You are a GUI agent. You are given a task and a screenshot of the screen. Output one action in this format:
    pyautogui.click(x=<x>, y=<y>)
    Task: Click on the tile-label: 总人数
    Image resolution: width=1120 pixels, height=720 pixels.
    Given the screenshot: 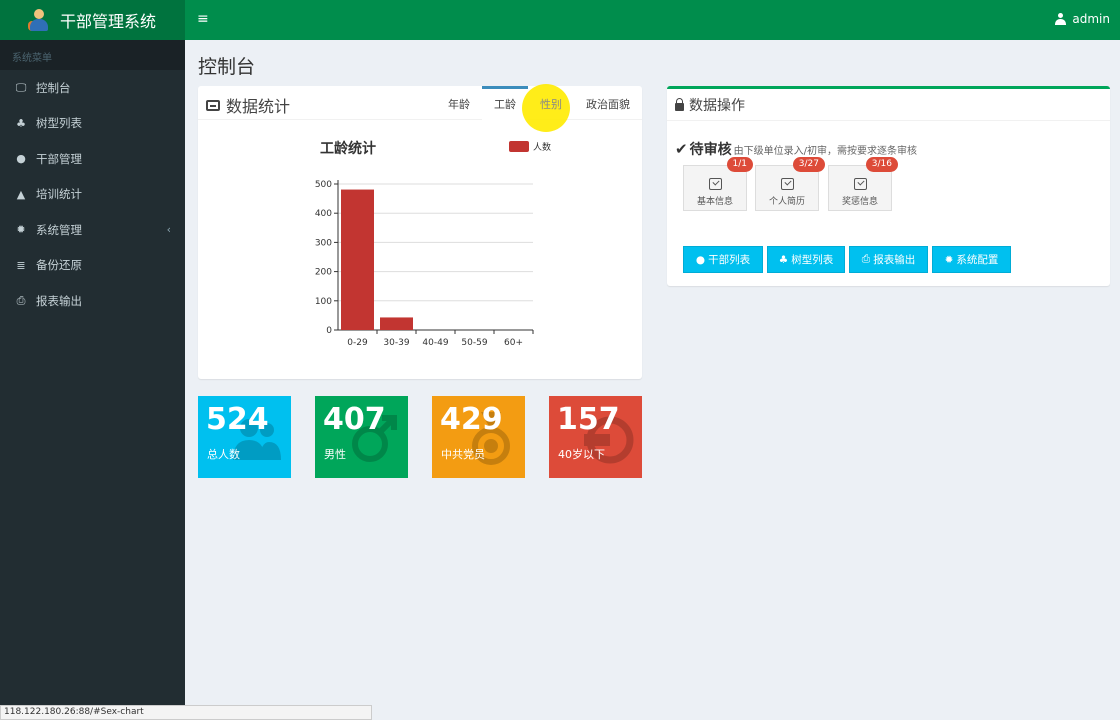 What is the action you would take?
    pyautogui.click(x=223, y=454)
    